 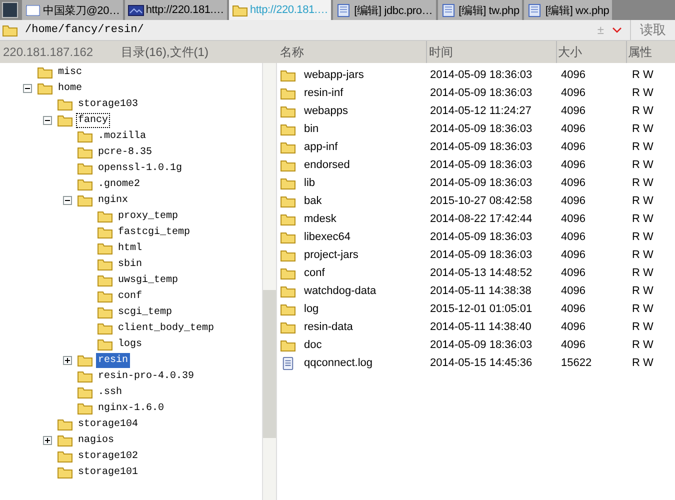 What do you see at coordinates (568, 10) in the screenshot?
I see `tab: [编辑] wx.php` at bounding box center [568, 10].